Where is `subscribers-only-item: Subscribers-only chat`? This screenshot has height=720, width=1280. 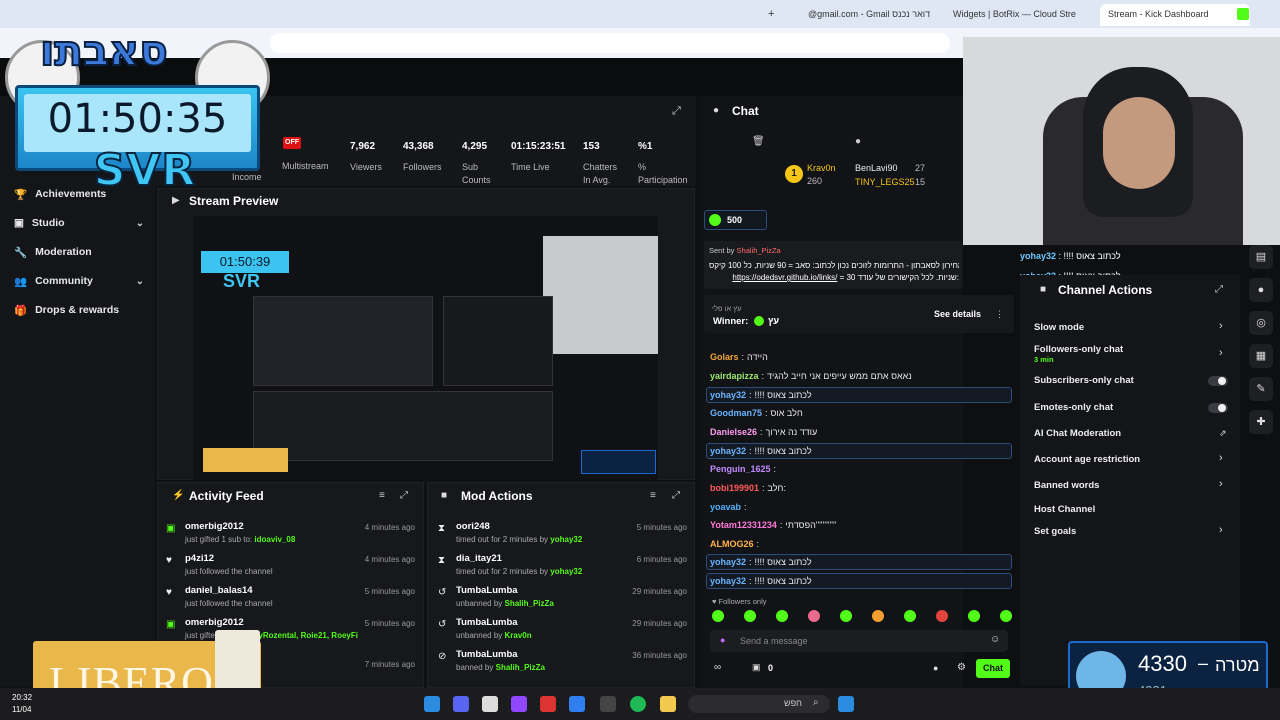
subscribers-only-item: Subscribers-only chat is located at coordinates (1084, 380).